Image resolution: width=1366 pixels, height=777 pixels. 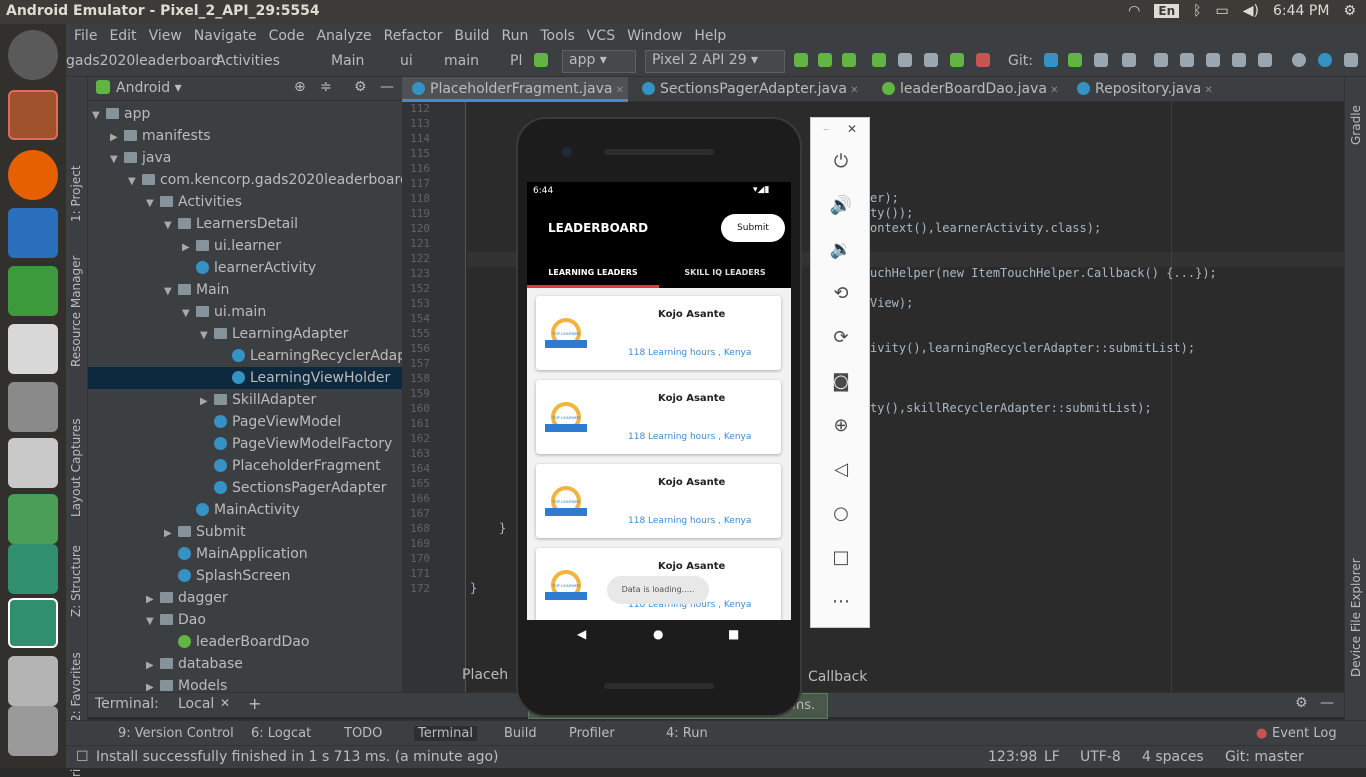 What do you see at coordinates (245, 268) in the screenshot?
I see `tree-item: learnerActivity` at bounding box center [245, 268].